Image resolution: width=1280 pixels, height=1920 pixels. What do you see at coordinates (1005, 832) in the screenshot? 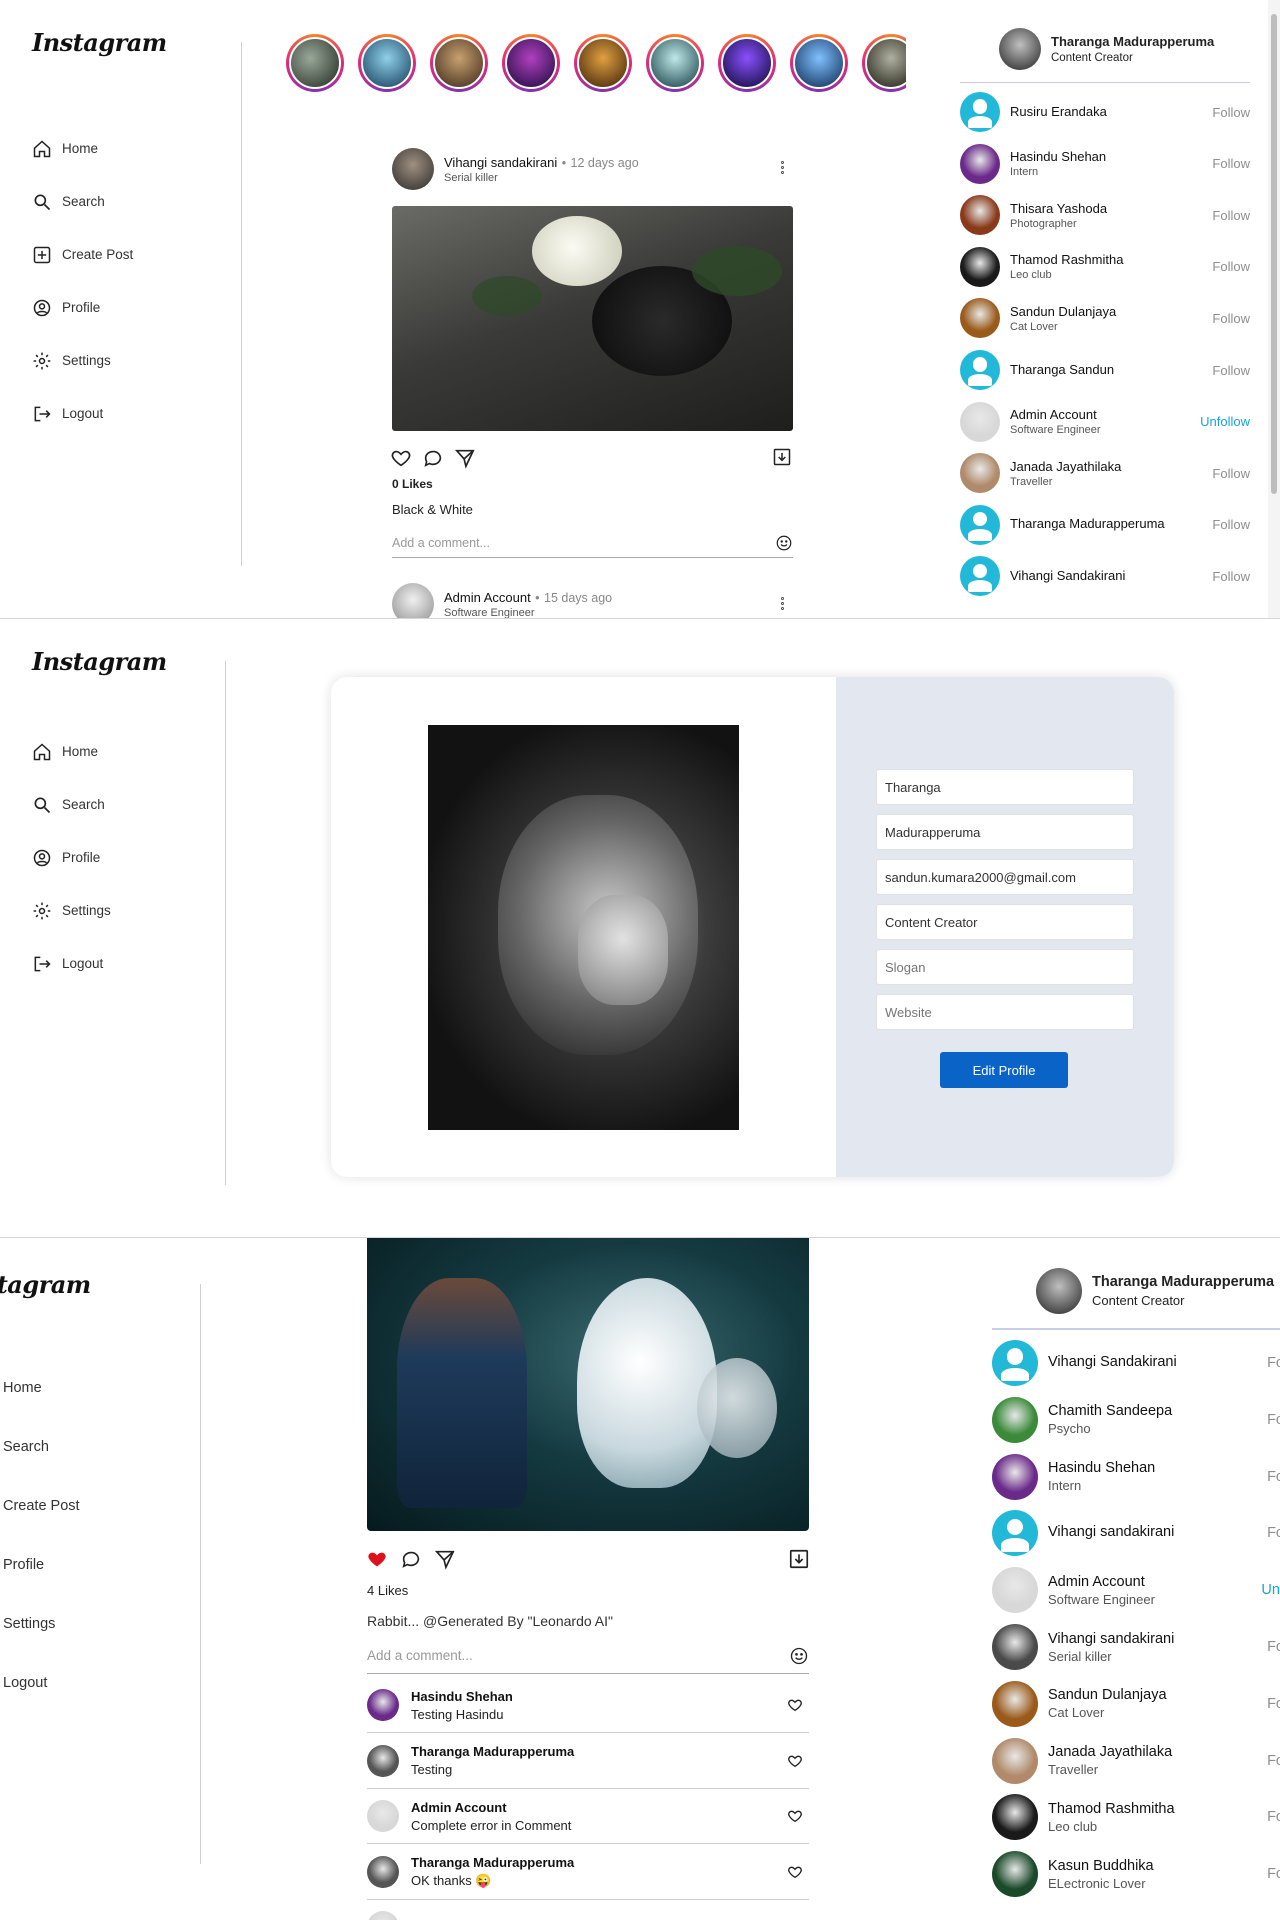
I see `last-name-field` at bounding box center [1005, 832].